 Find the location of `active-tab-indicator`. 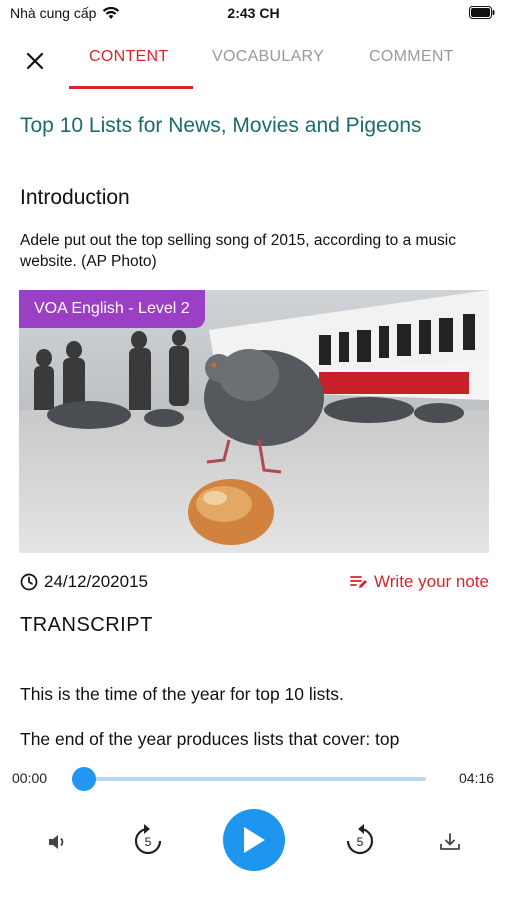

active-tab-indicator is located at coordinates (131, 87).